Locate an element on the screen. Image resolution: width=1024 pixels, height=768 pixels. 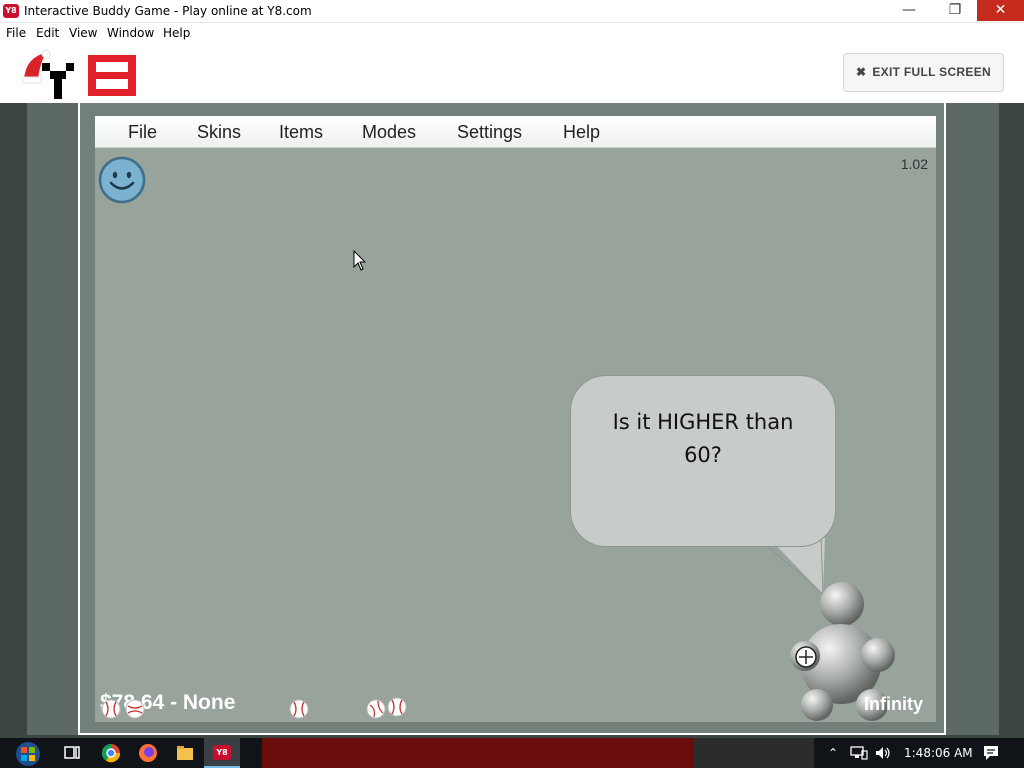
menu-file: File is located at coordinates (16, 33).